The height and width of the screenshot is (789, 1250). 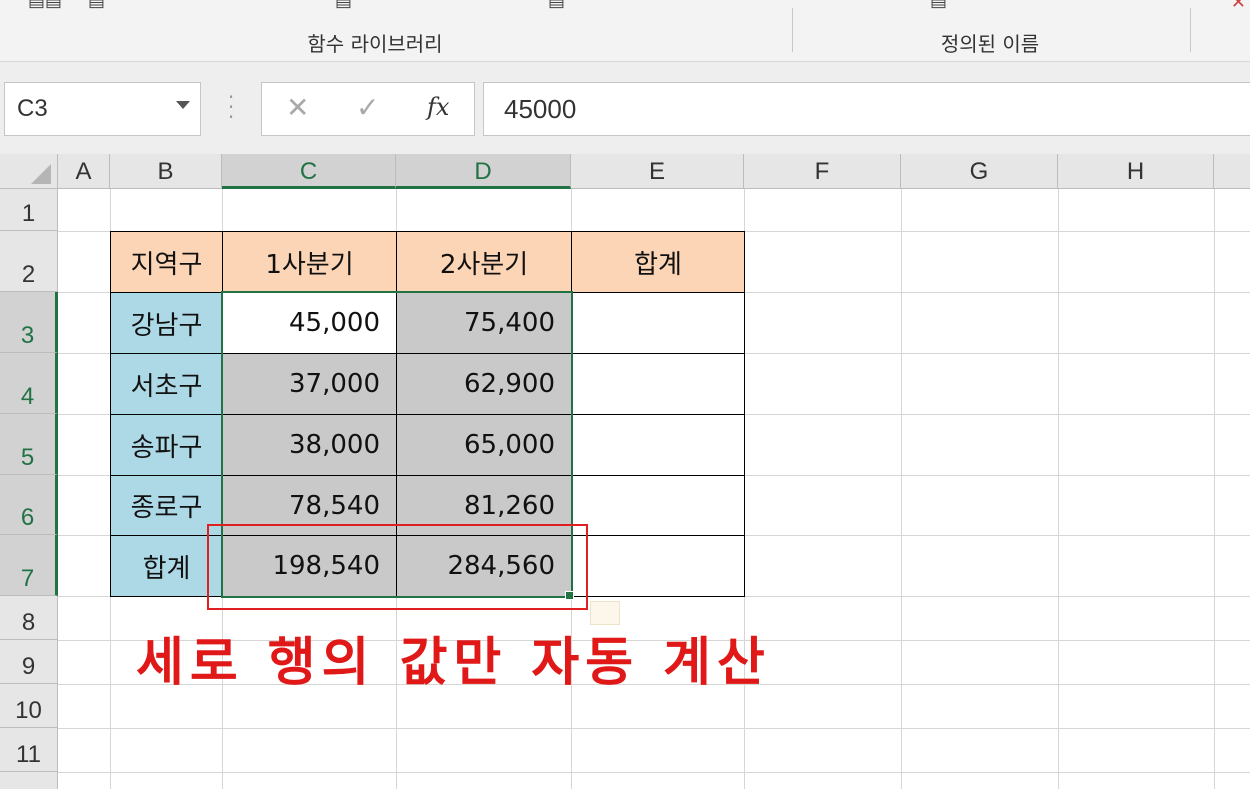 I want to click on row-number: 8, so click(x=28, y=622).